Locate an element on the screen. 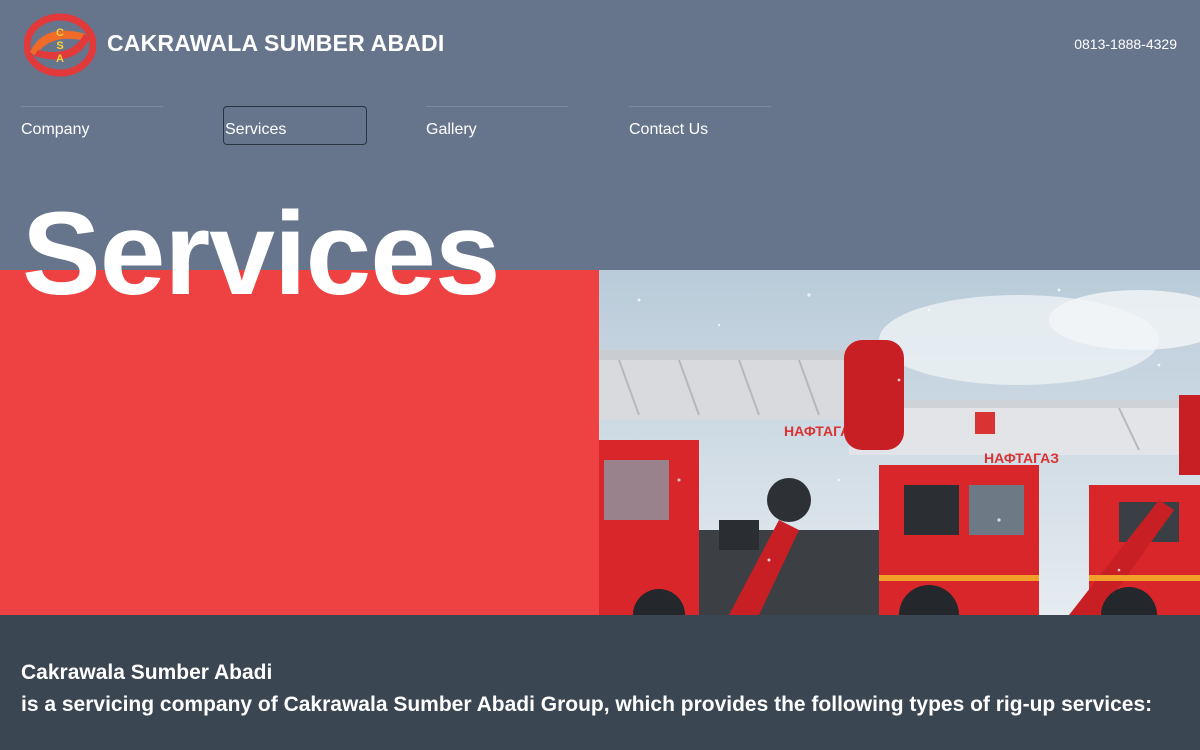 The width and height of the screenshot is (1200, 750). company-logo-icon: C S A is located at coordinates (60, 45).